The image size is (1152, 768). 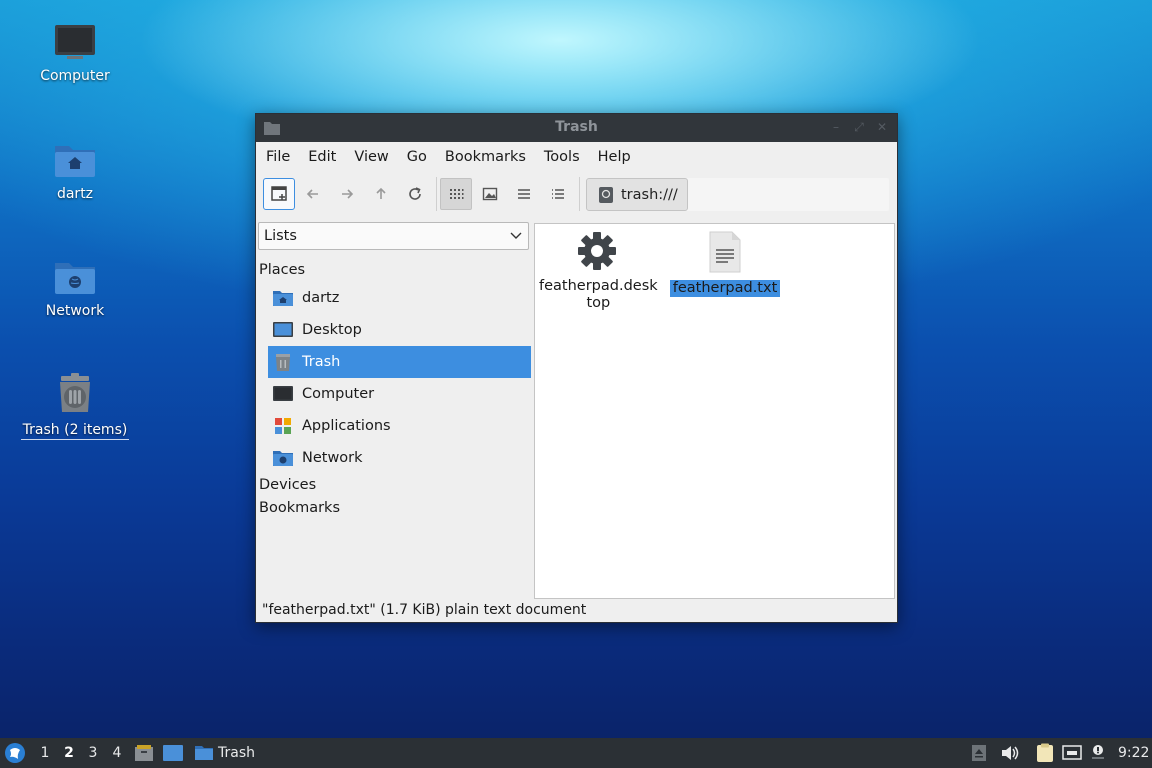 I want to click on quicklaunch-show-desktop, so click(x=173, y=753).